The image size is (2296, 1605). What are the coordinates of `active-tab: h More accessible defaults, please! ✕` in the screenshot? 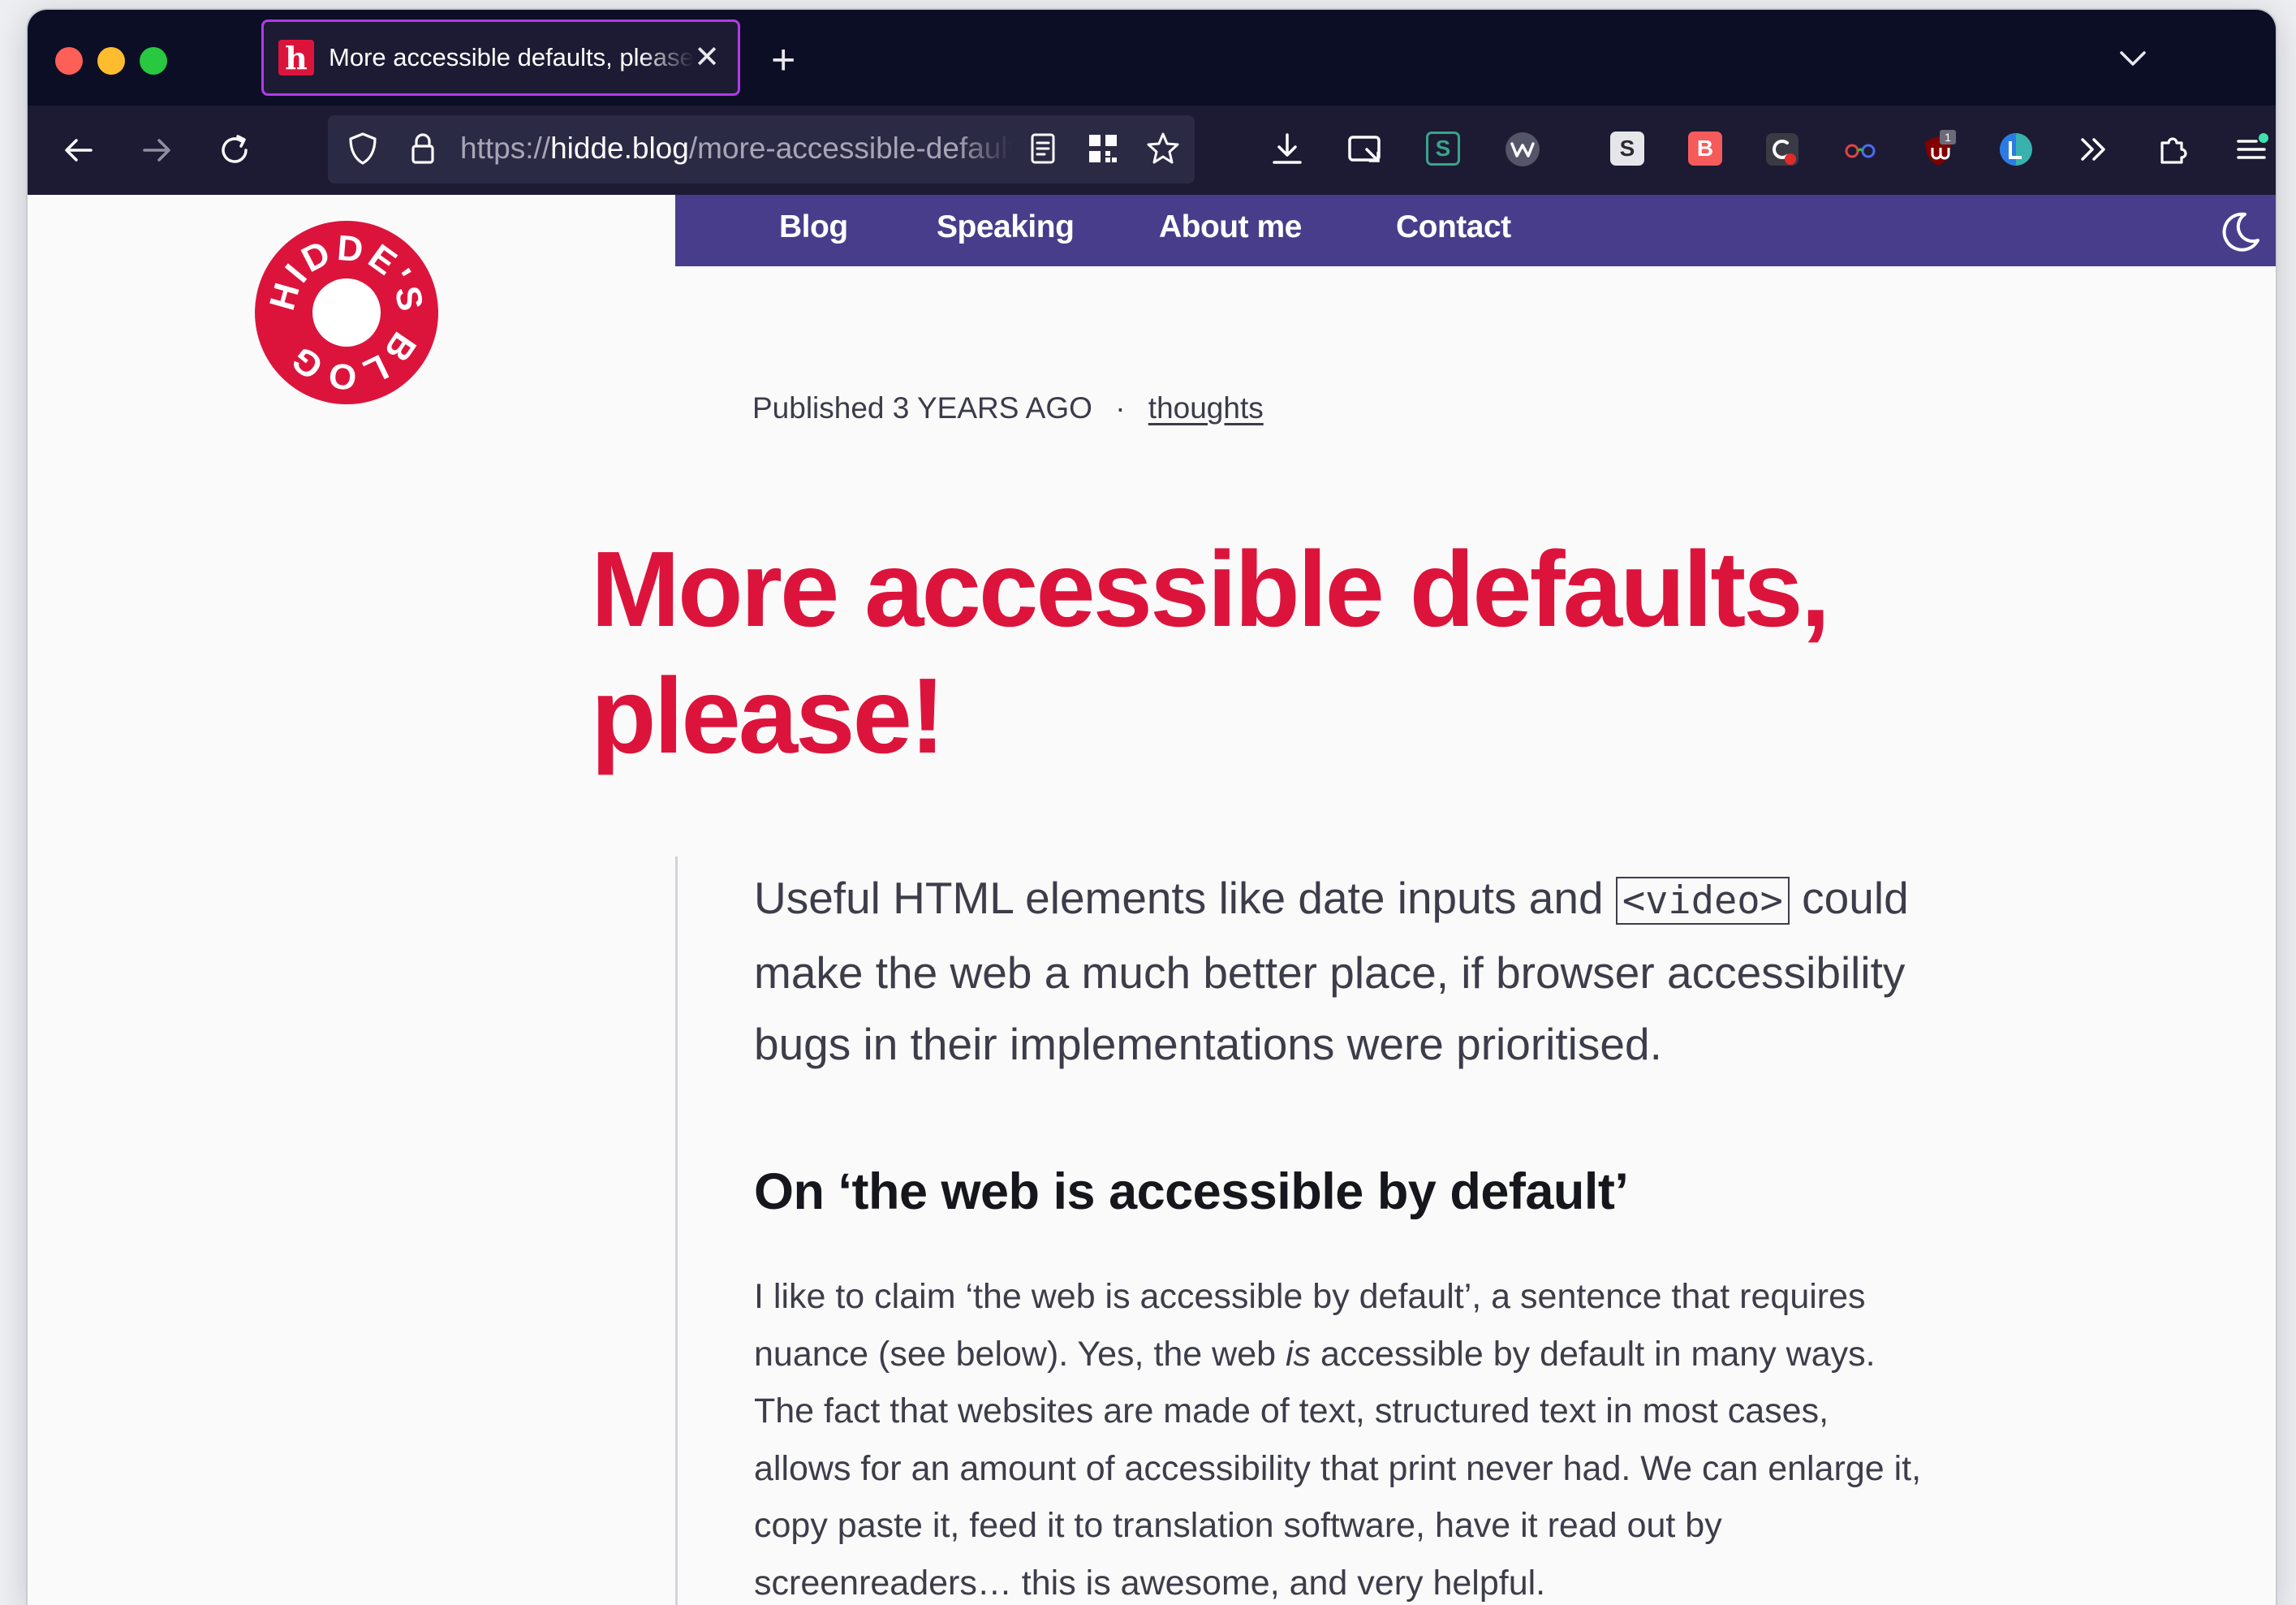 It's located at (501, 57).